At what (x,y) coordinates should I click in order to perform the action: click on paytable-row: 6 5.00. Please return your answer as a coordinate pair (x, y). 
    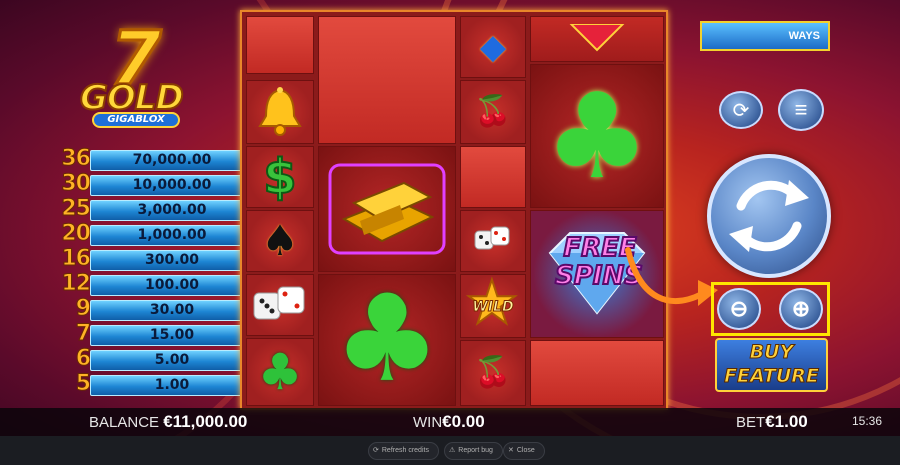
    Looking at the image, I should click on (148, 359).